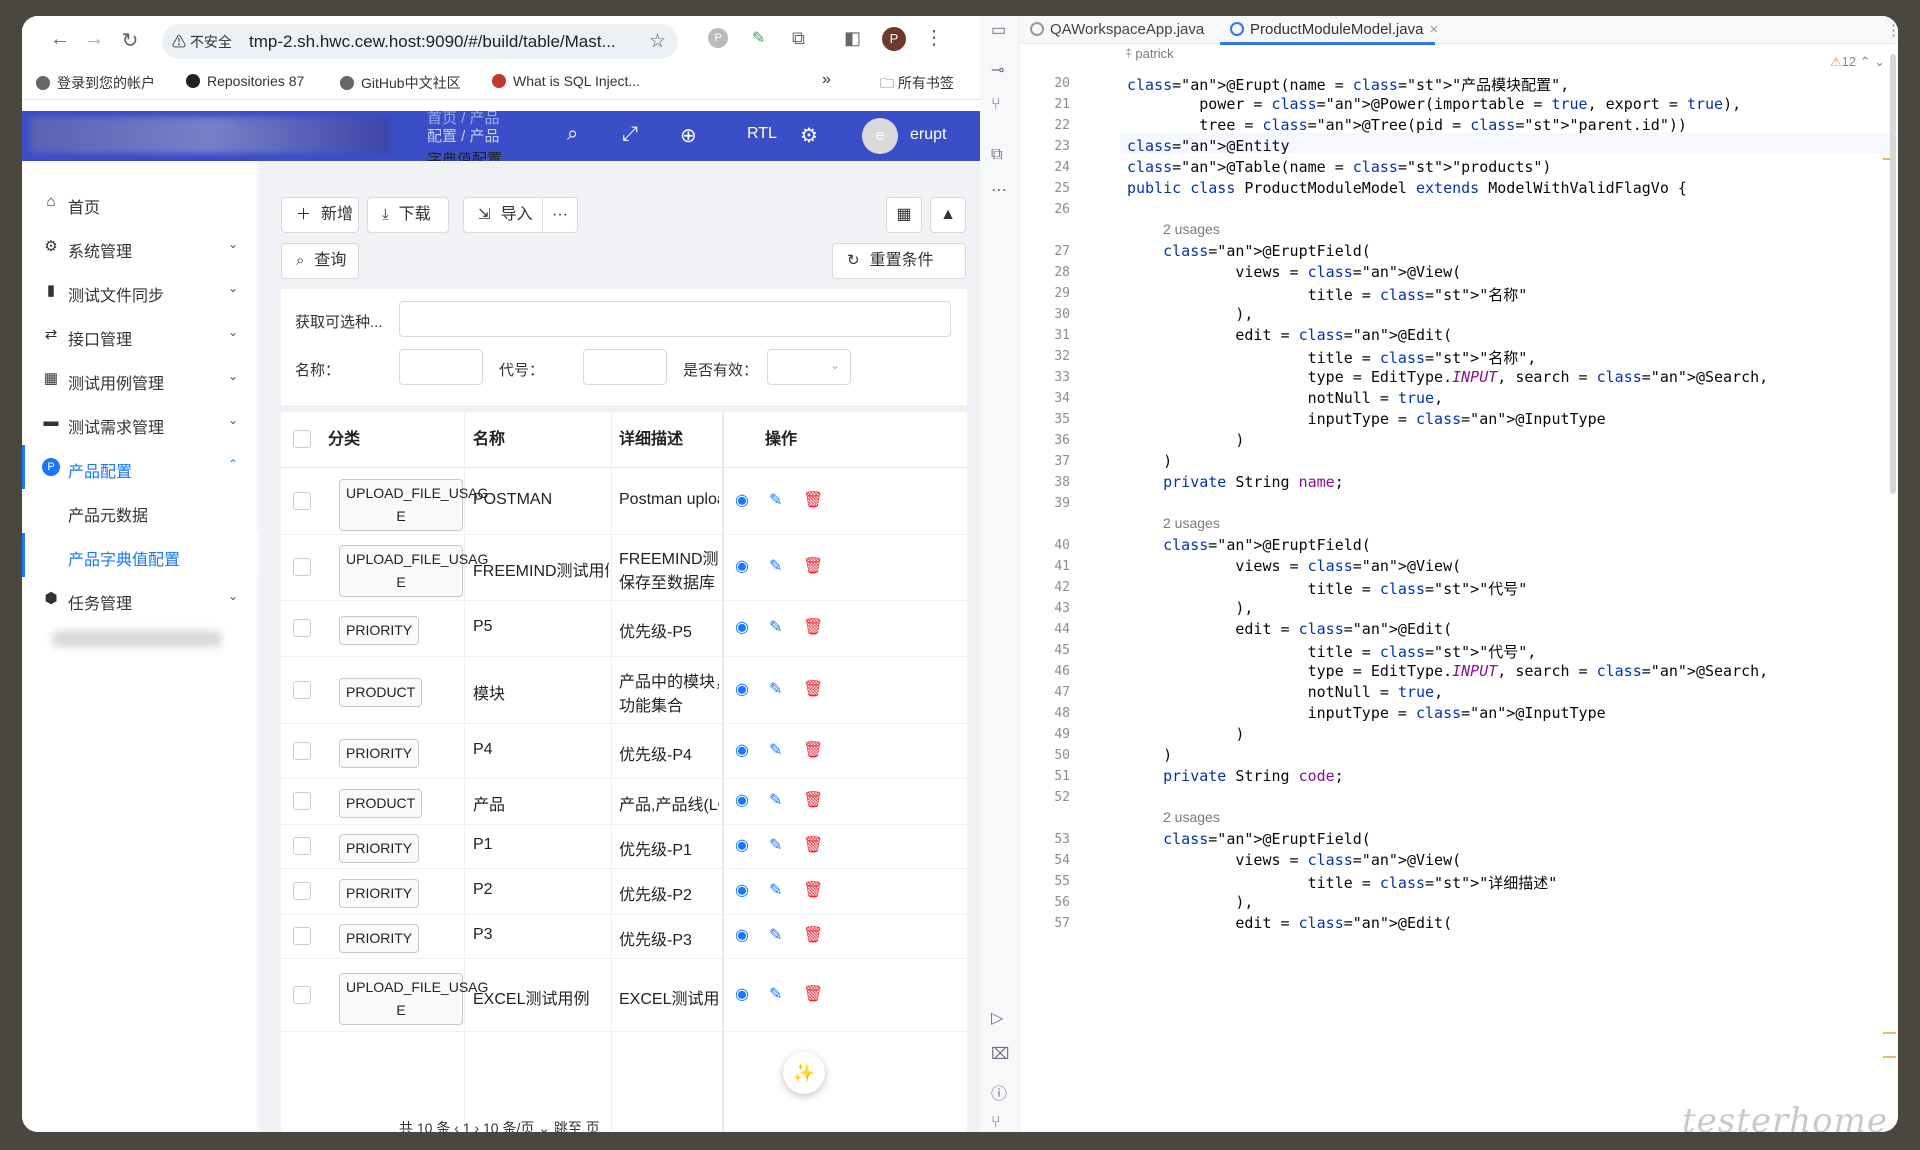  What do you see at coordinates (130, 40) in the screenshot?
I see `reload-icon: ↻` at bounding box center [130, 40].